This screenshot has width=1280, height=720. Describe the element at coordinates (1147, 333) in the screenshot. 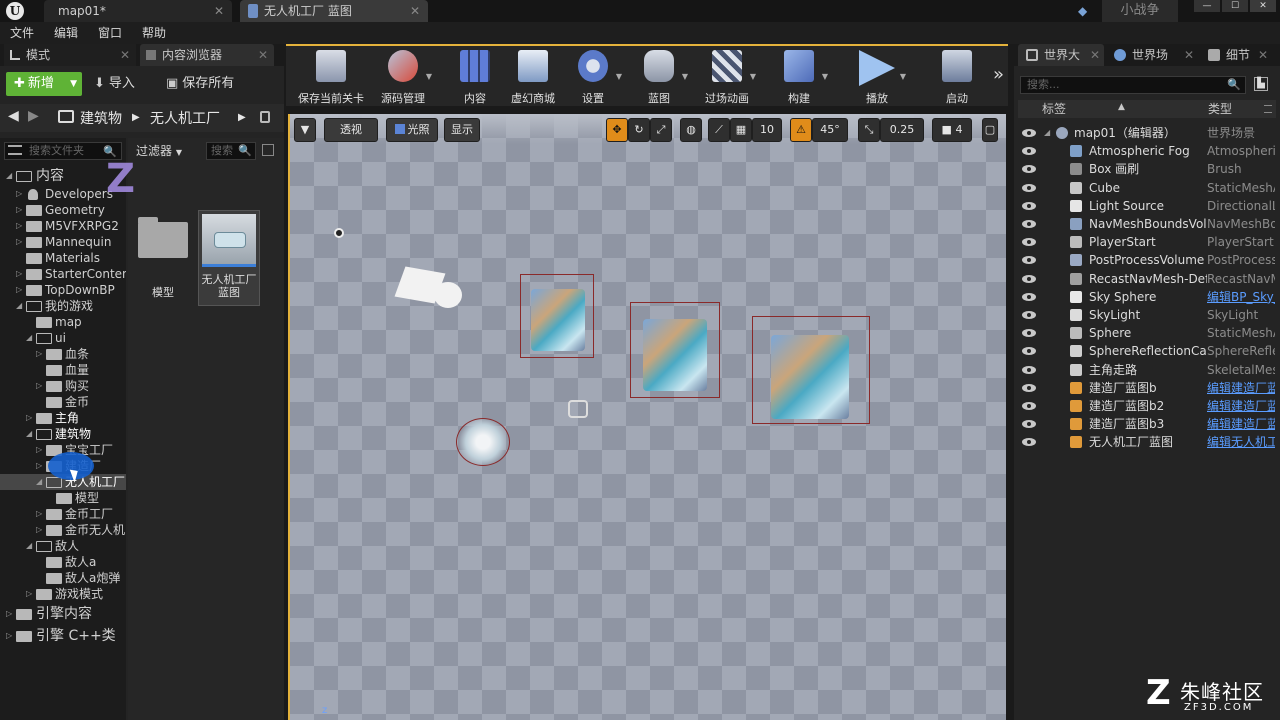

I see `outliner-row: Sphere StaticMeshActor` at that location.